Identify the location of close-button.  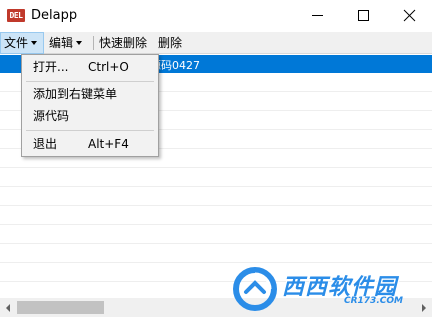
(409, 16).